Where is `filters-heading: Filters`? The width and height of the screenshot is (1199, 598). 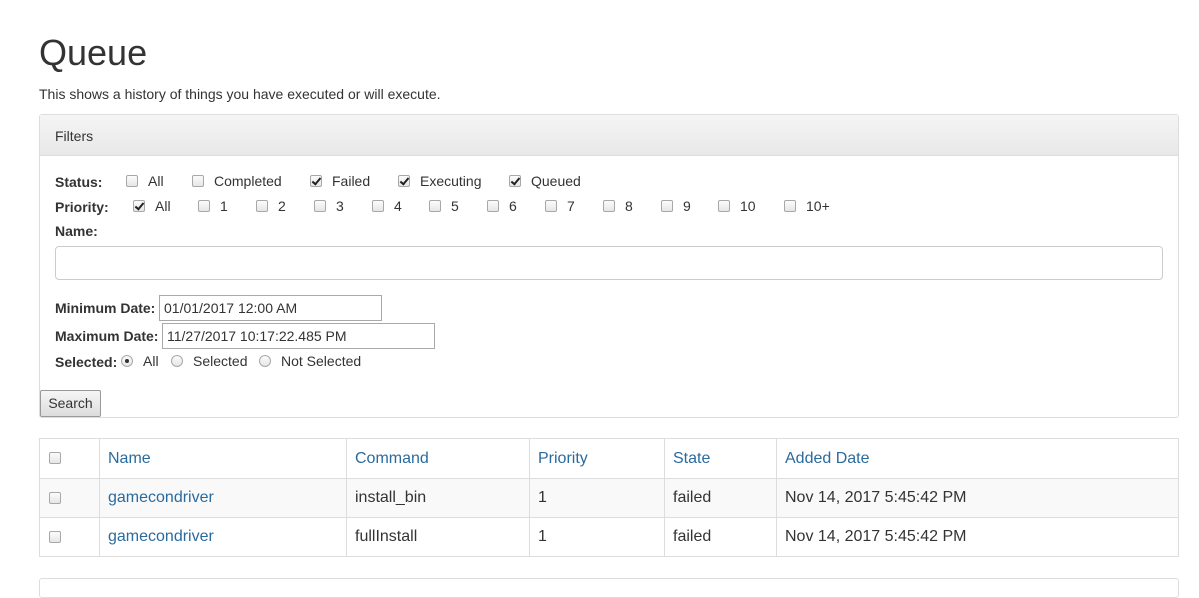 filters-heading: Filters is located at coordinates (609, 135).